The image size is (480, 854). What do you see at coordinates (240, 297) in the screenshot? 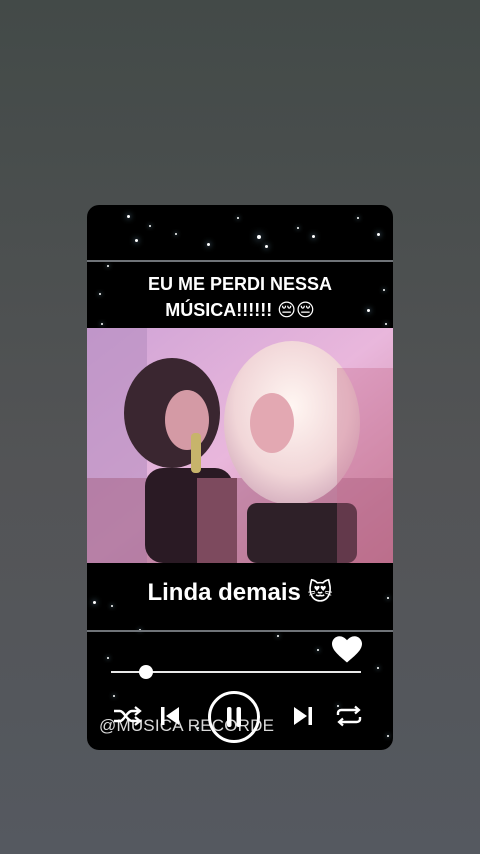
I see `top-caption: EU ME PERDI NESSA MÚSICA!!!!!! 😔😔` at bounding box center [240, 297].